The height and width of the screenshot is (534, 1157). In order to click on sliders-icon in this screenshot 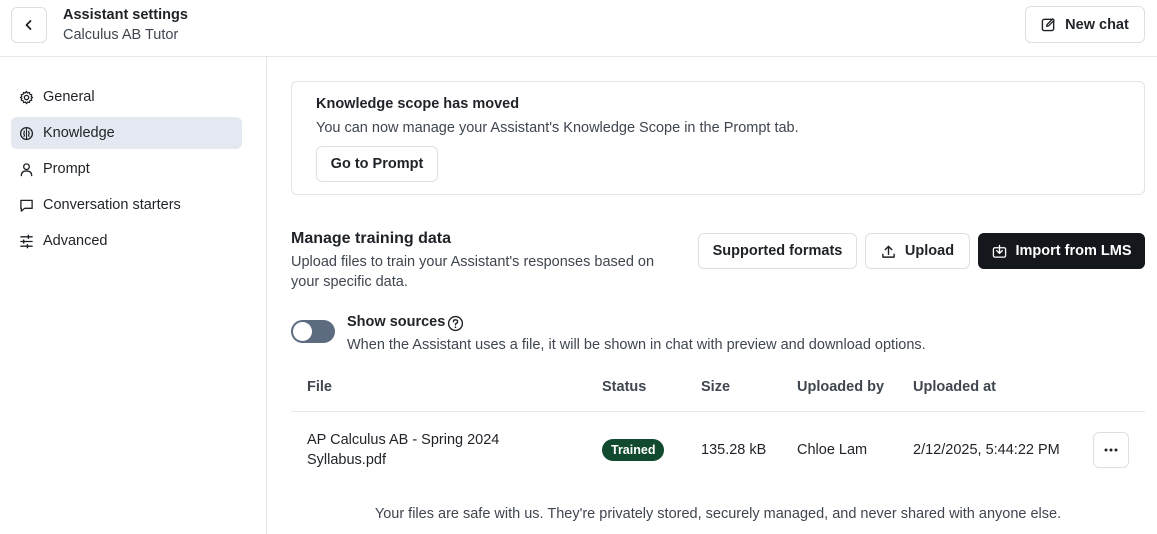, I will do `click(26, 241)`.